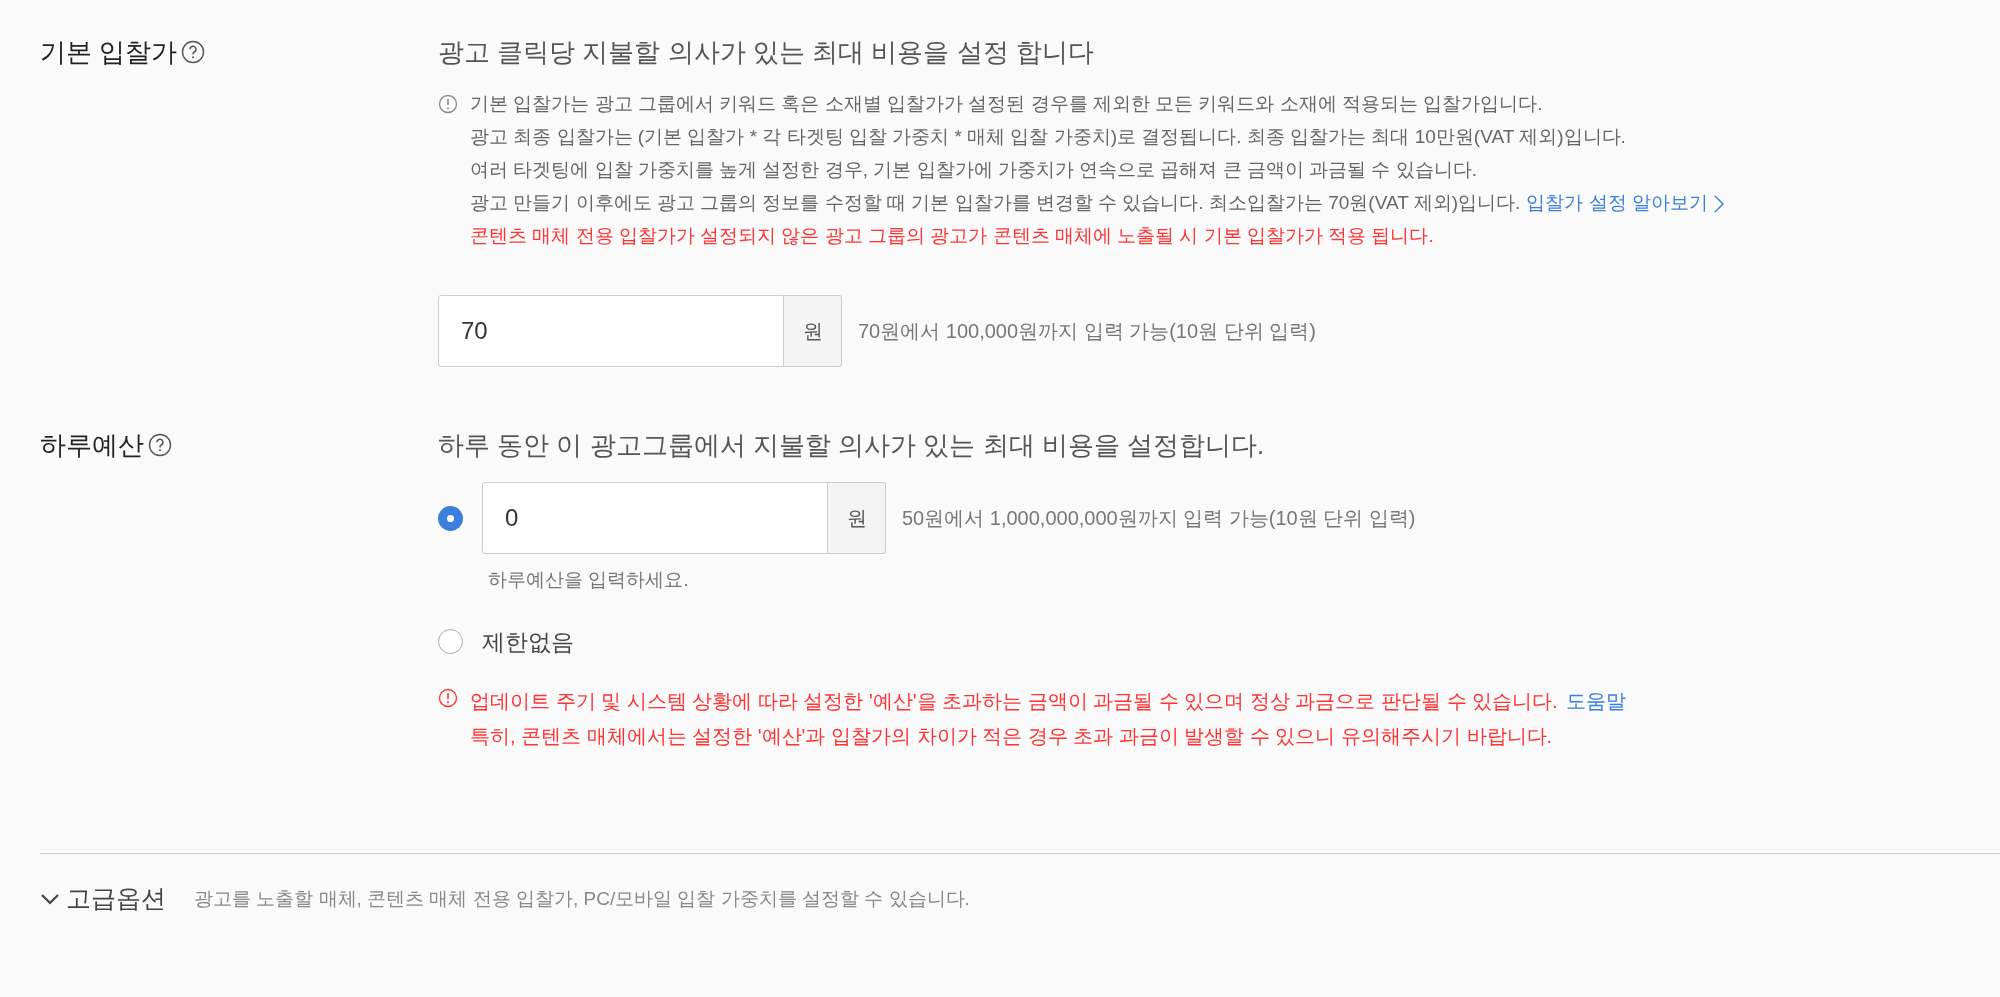 This screenshot has height=997, width=2000. I want to click on section-label: 기본 입찰가, so click(109, 52).